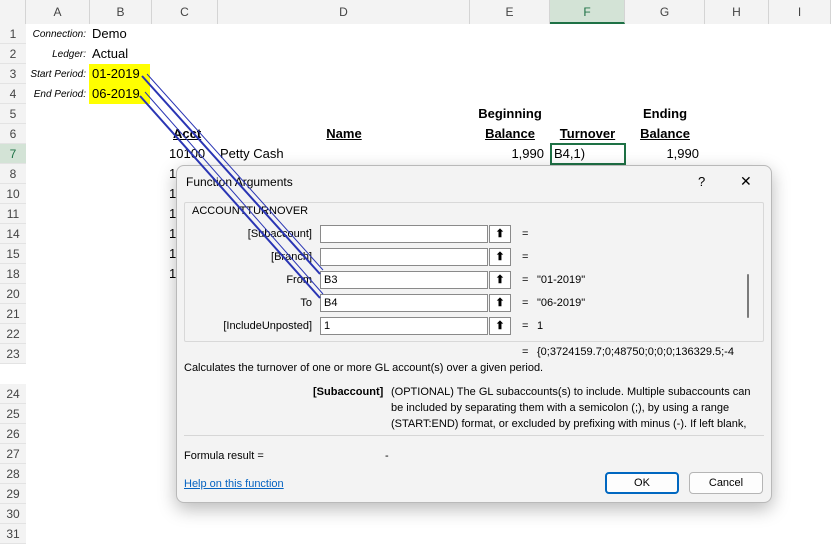 Image resolution: width=831 pixels, height=551 pixels. Describe the element at coordinates (13, 34) in the screenshot. I see `row-header: 1` at that location.